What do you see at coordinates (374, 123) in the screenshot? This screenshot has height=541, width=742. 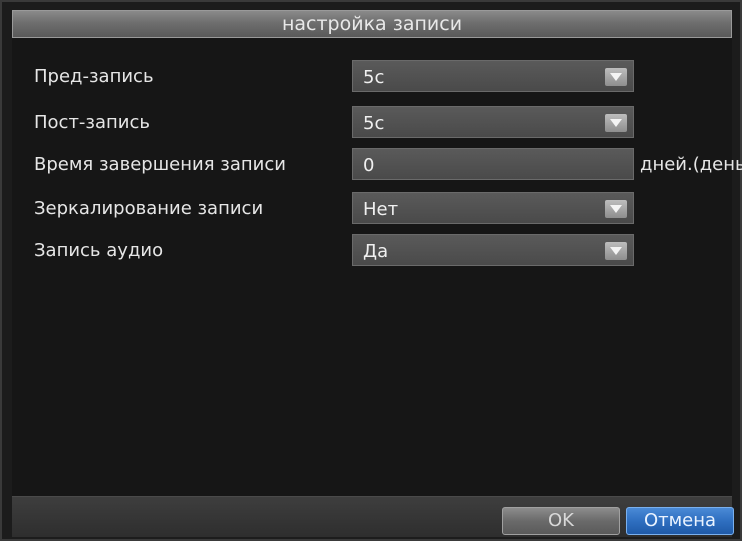 I see `post-record-value: 5с` at bounding box center [374, 123].